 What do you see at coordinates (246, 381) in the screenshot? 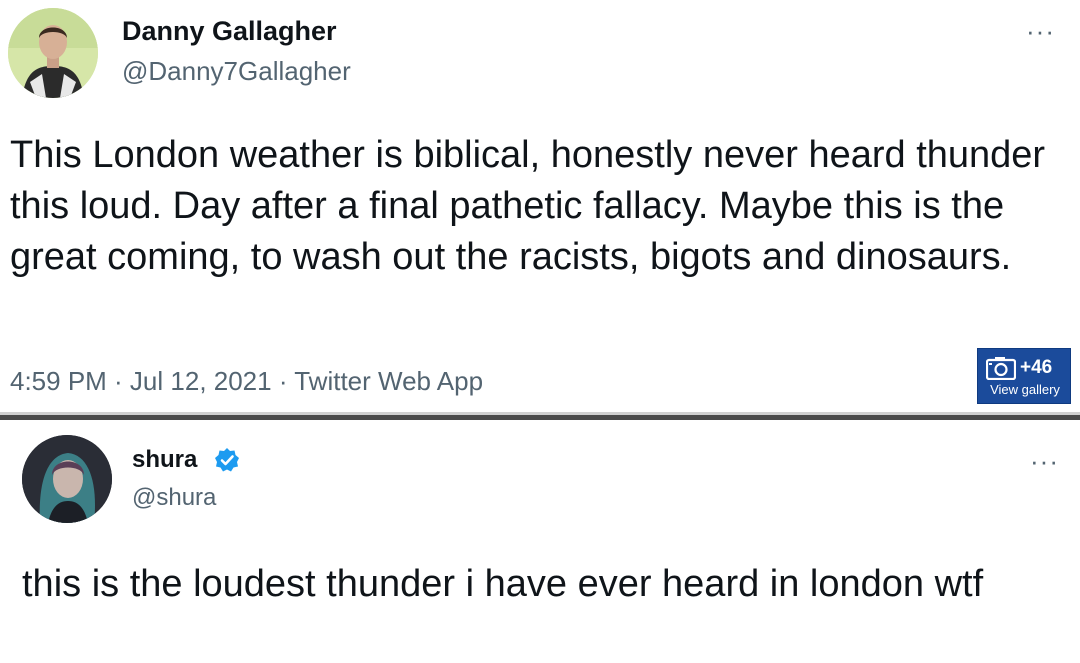
I see `tweet-timestamp: 4:59 PM · Jul 12, 2021 · Twitter Web App` at bounding box center [246, 381].